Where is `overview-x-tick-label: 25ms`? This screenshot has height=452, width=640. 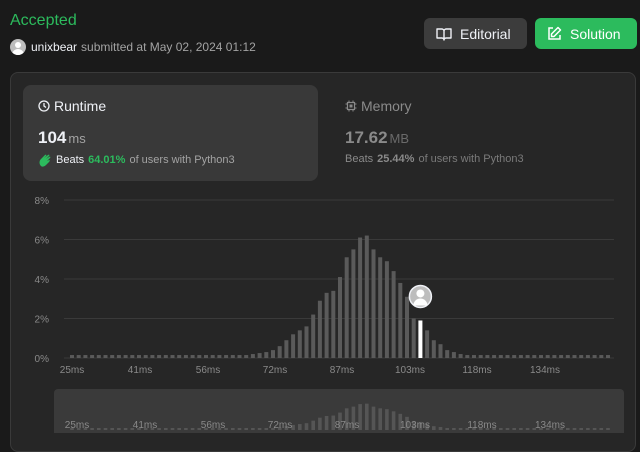 overview-x-tick-label: 25ms is located at coordinates (77, 425).